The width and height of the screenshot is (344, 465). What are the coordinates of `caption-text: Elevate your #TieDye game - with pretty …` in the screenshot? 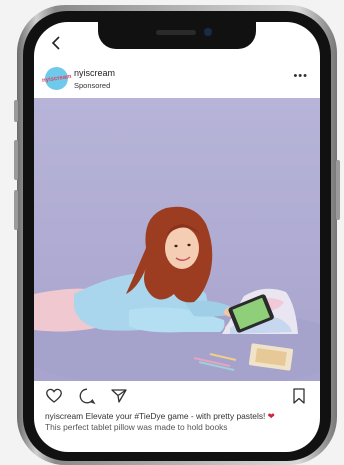 It's located at (175, 416).